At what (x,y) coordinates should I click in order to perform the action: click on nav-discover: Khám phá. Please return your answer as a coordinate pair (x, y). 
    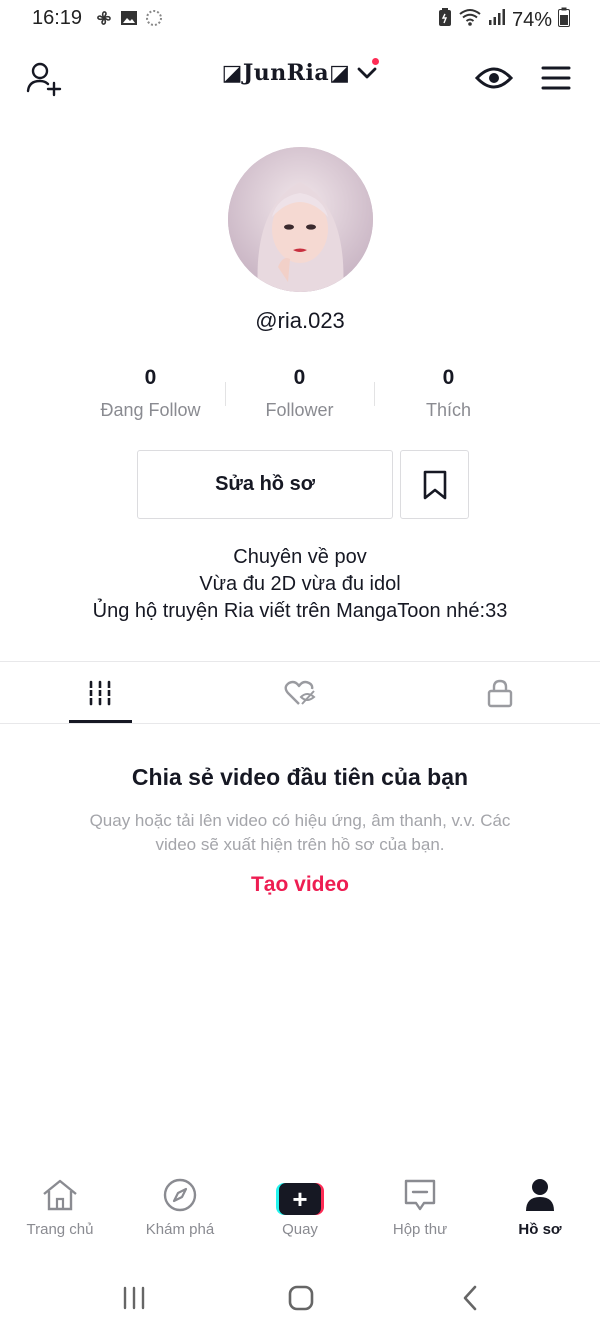
    Looking at the image, I should click on (180, 1215).